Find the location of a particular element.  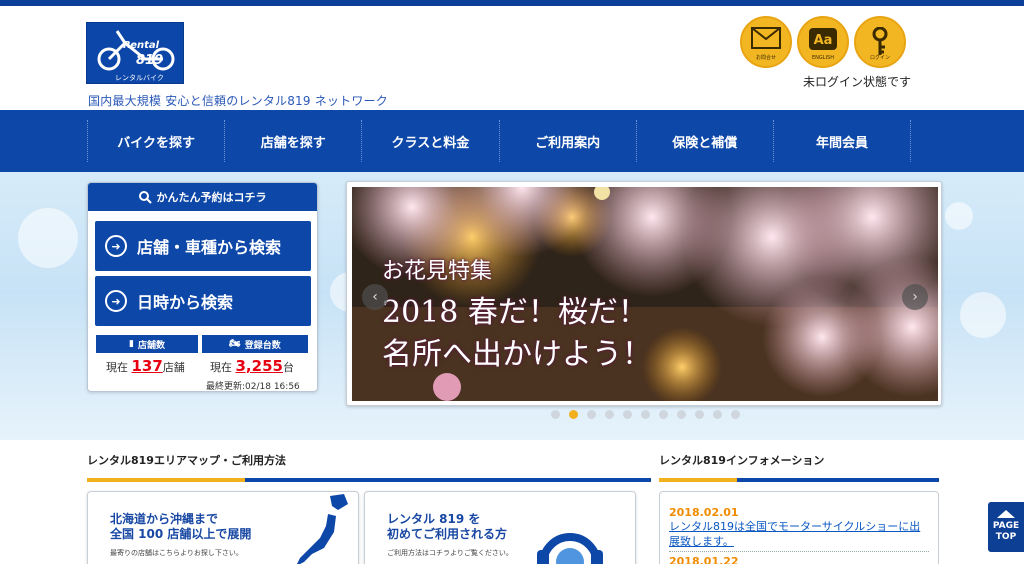

slide-title-line2: 2018 春だ！桜だ！ is located at coordinates (515, 312).